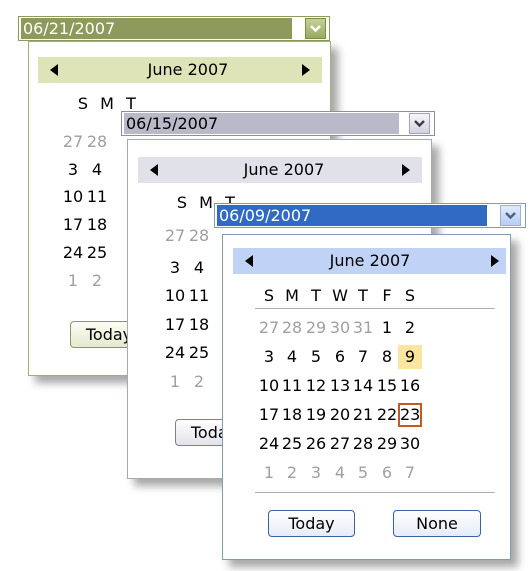 This screenshot has width=529, height=571. Describe the element at coordinates (437, 523) in the screenshot. I see `none-button: None` at that location.